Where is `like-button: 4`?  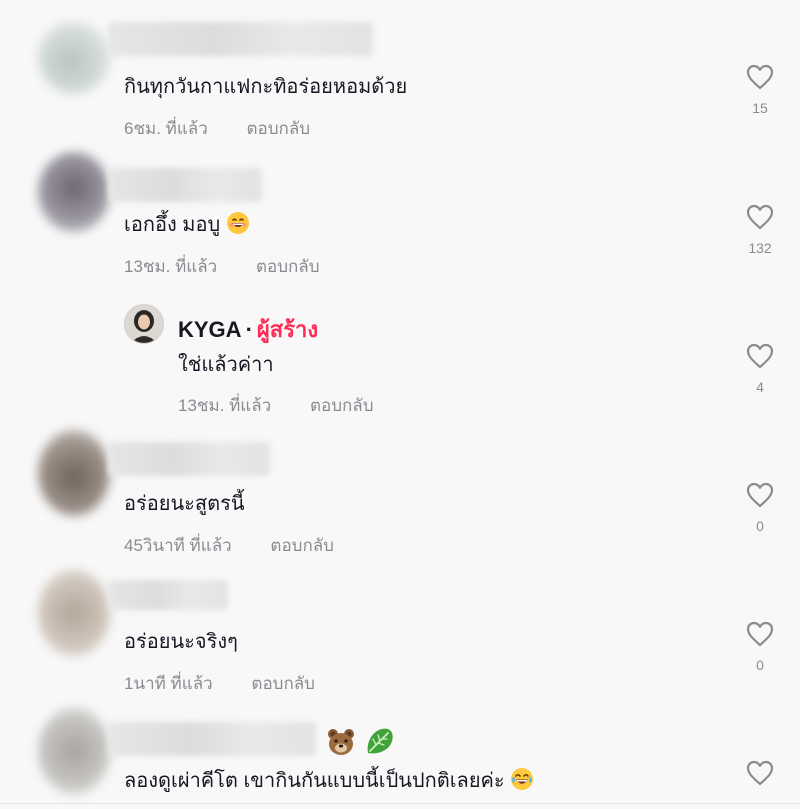 like-button: 4 is located at coordinates (760, 369).